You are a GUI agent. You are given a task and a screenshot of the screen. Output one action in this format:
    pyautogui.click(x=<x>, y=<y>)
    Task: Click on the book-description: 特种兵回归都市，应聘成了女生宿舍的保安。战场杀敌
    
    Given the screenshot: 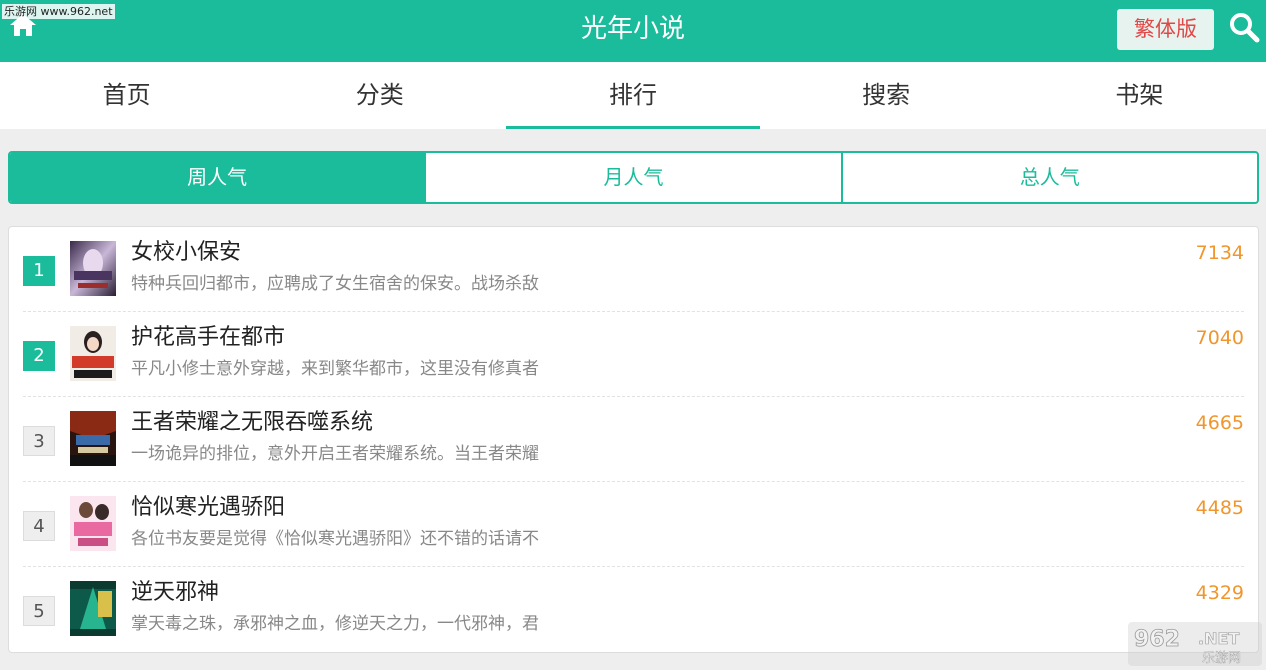 What is the action you would take?
    pyautogui.click(x=335, y=284)
    